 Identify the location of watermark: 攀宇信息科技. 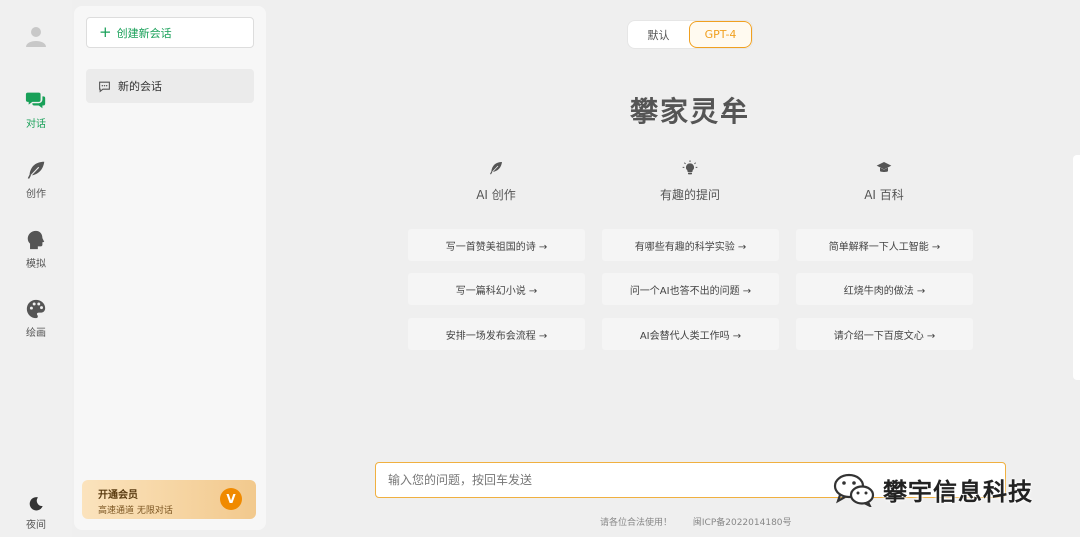
(933, 489).